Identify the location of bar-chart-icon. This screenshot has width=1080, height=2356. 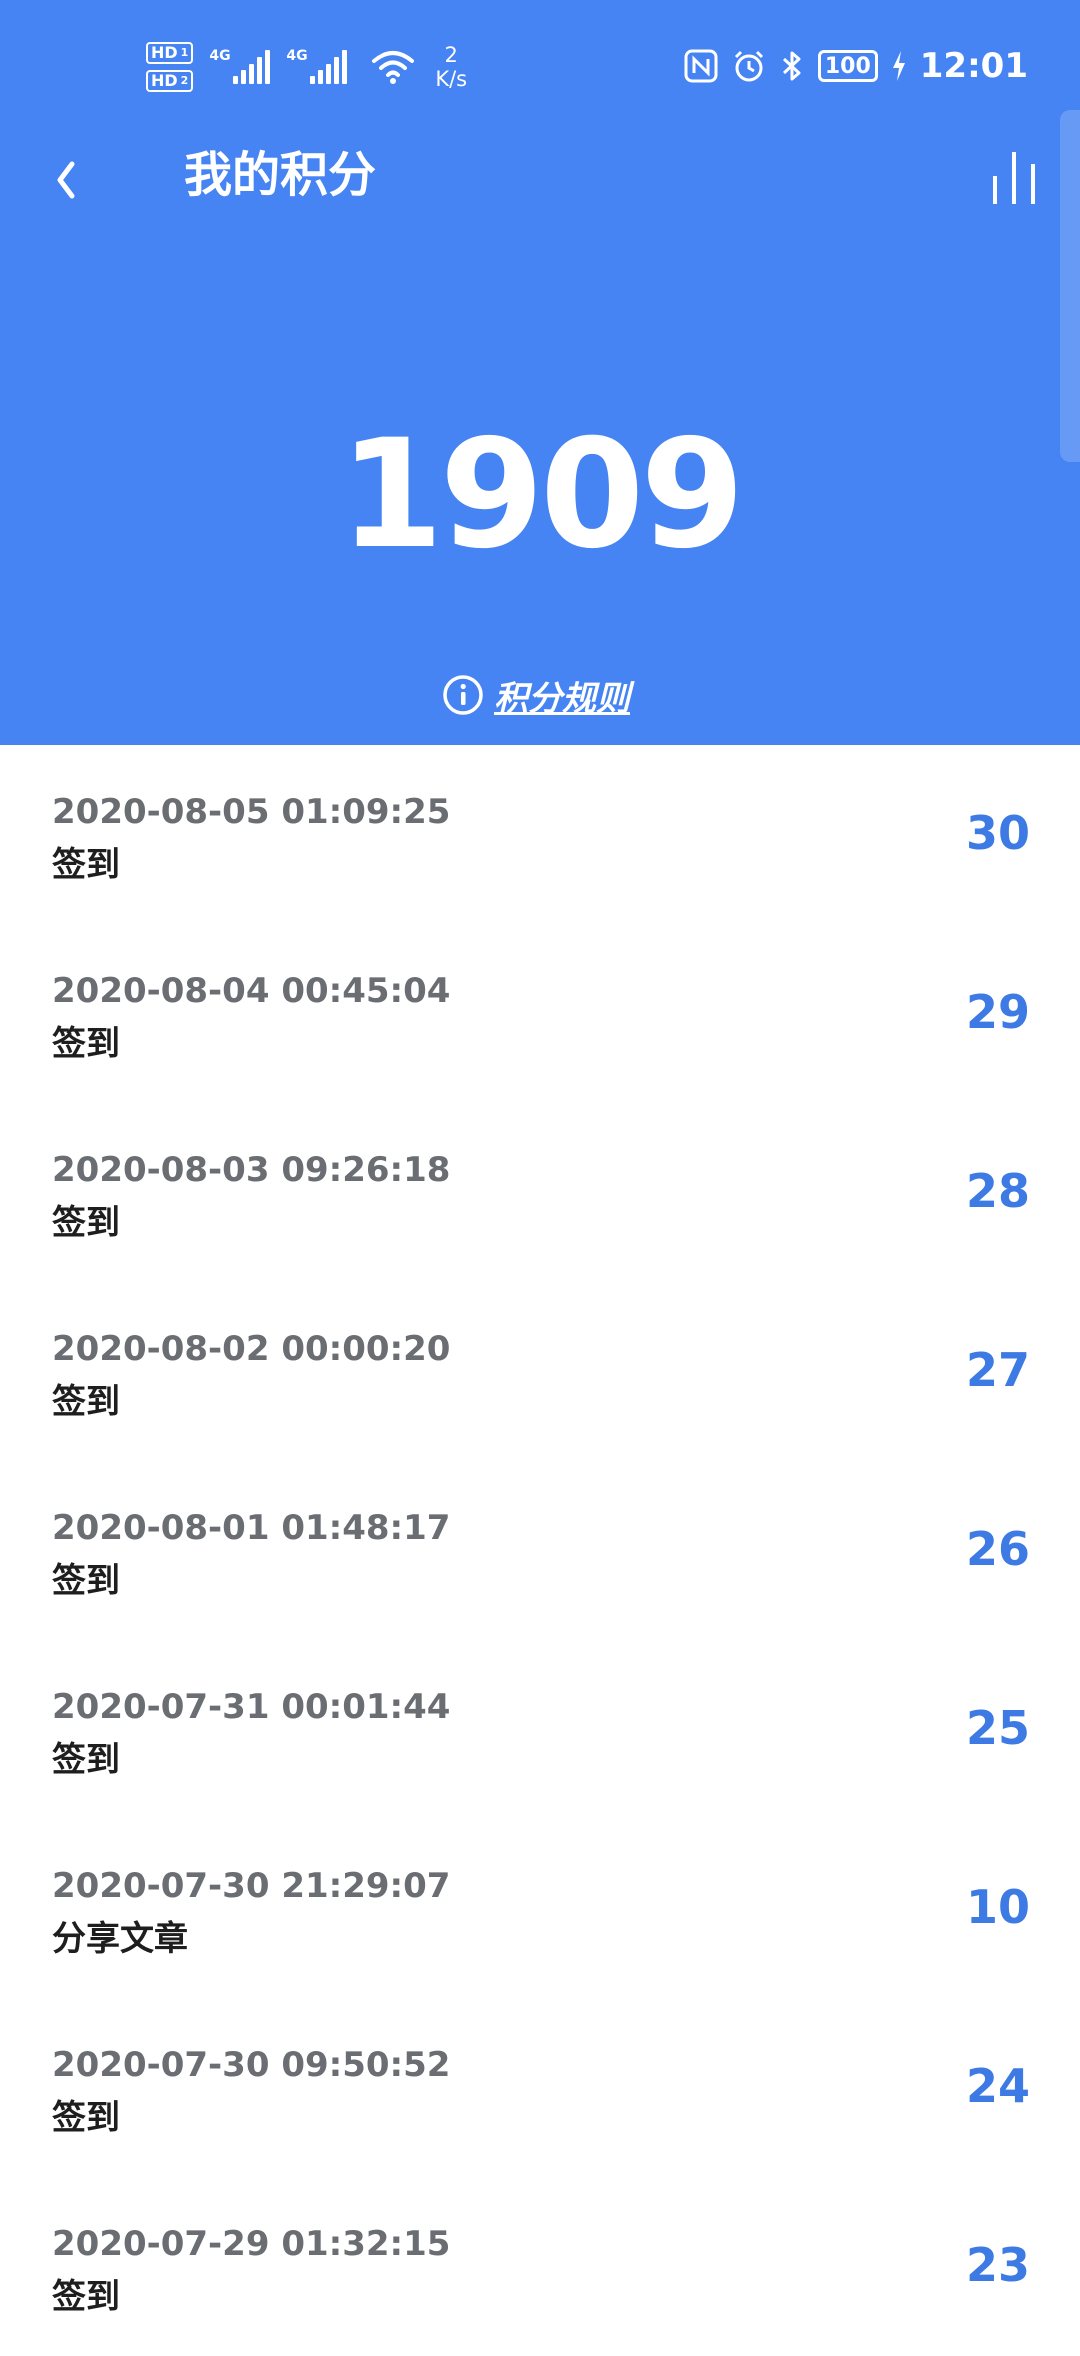
(1015, 178).